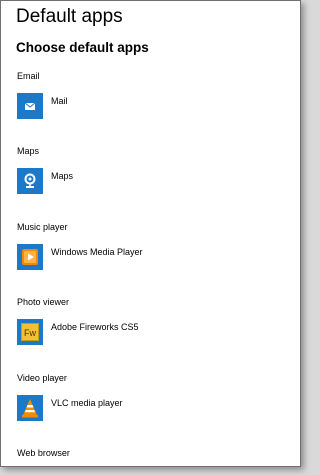 The width and height of the screenshot is (320, 475). What do you see at coordinates (42, 378) in the screenshot?
I see `category-label: Video player` at bounding box center [42, 378].